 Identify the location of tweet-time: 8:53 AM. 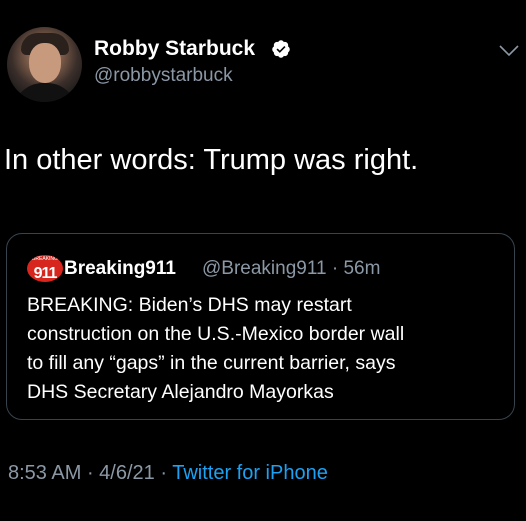
(44, 473).